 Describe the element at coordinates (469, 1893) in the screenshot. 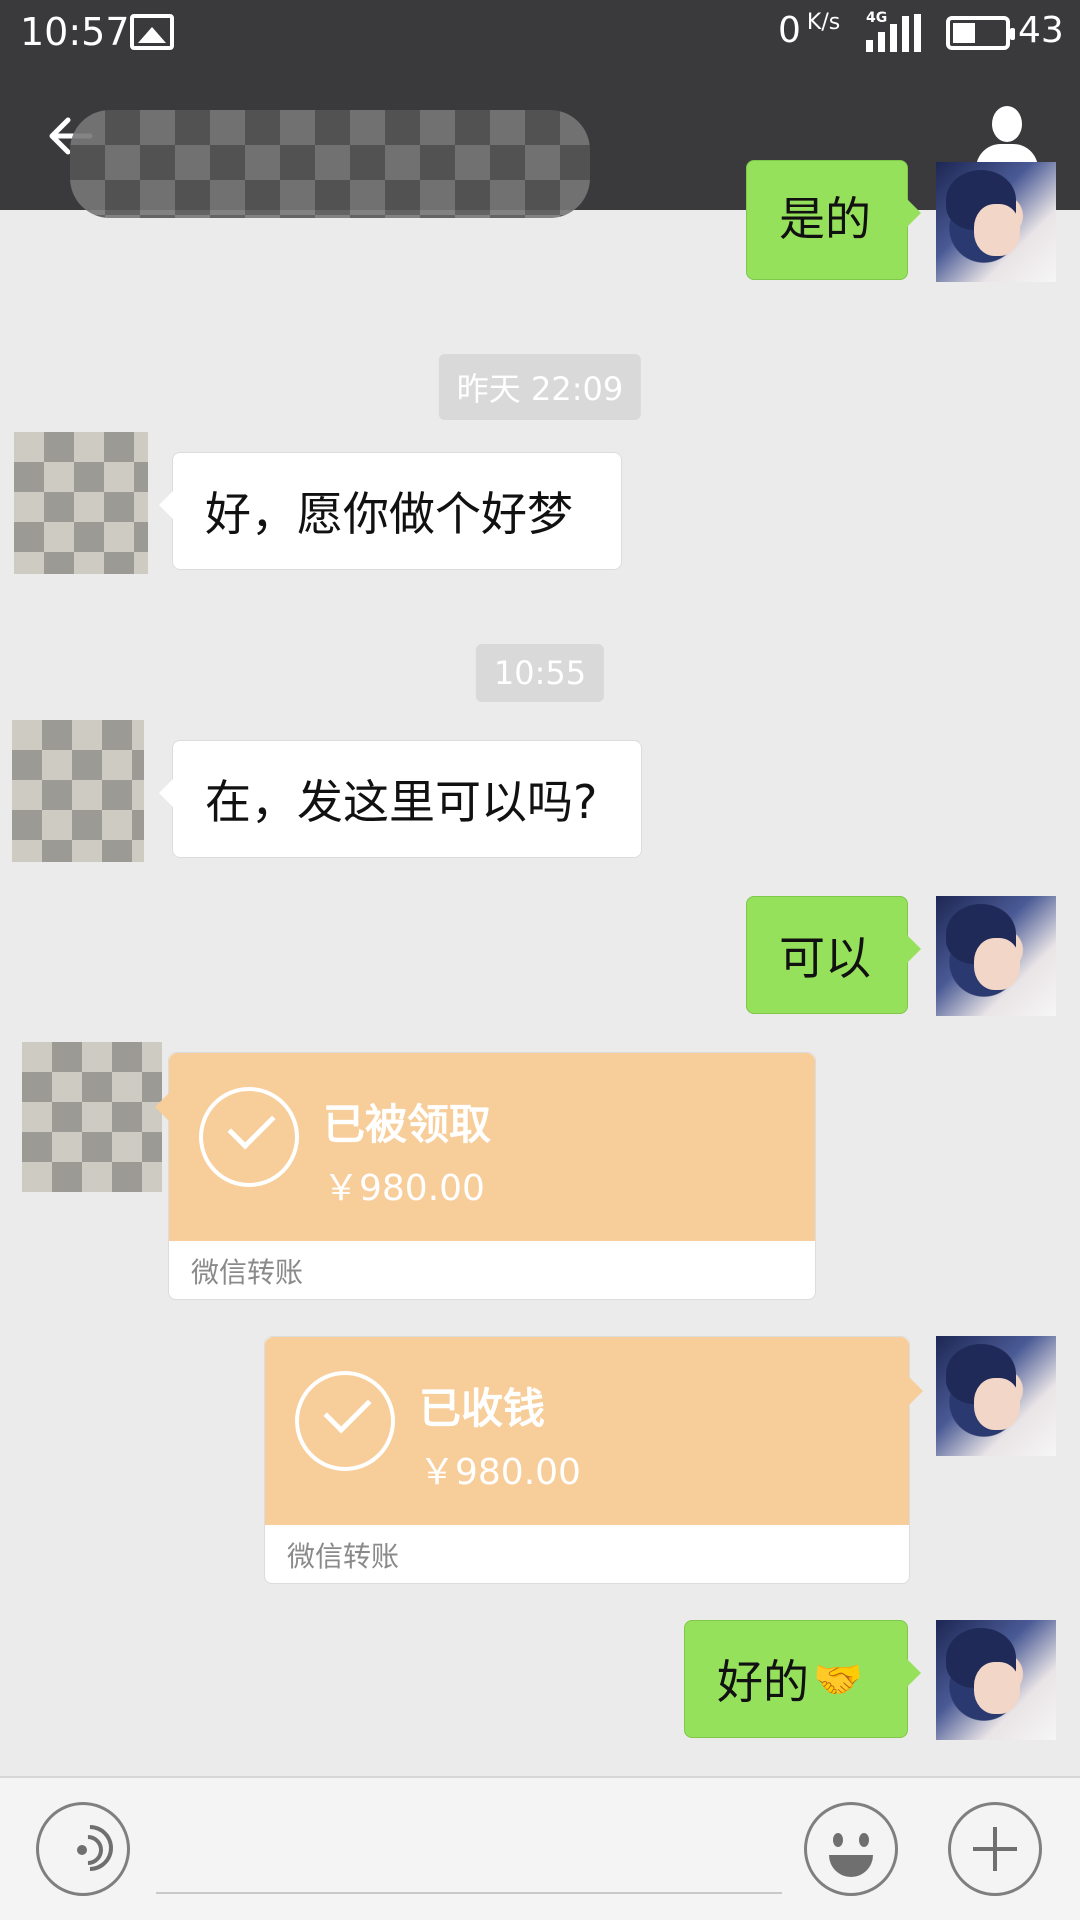

I see `message-input` at that location.